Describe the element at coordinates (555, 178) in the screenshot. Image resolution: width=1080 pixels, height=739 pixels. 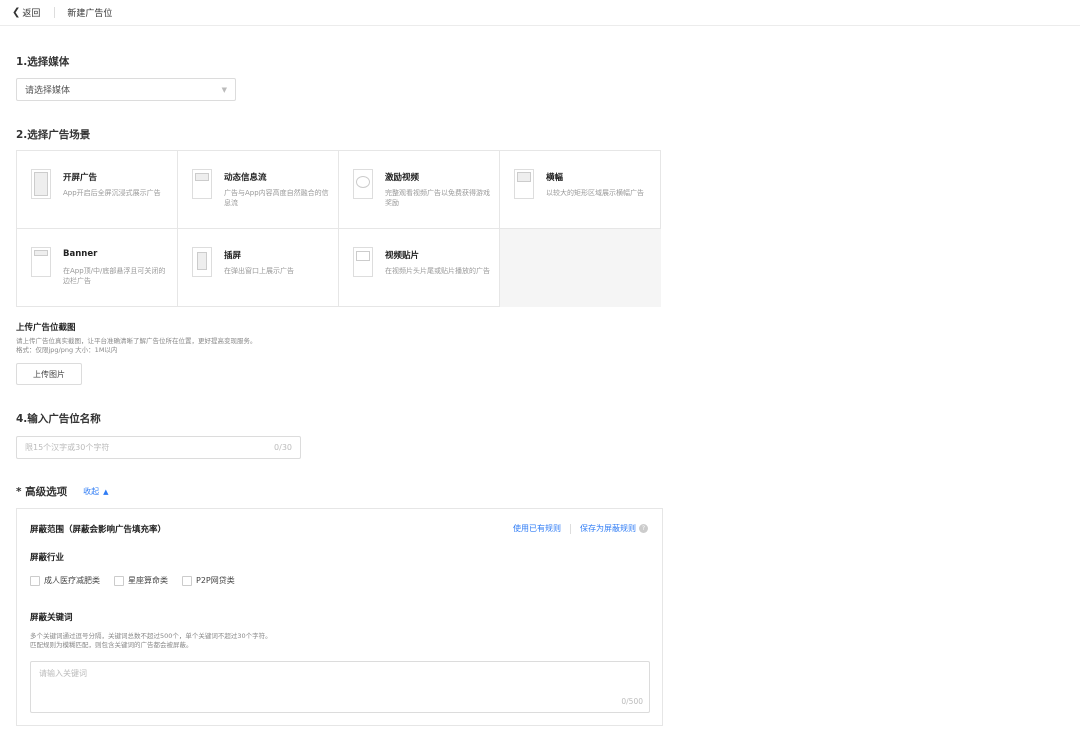
I see `scene-title: 横幅` at that location.